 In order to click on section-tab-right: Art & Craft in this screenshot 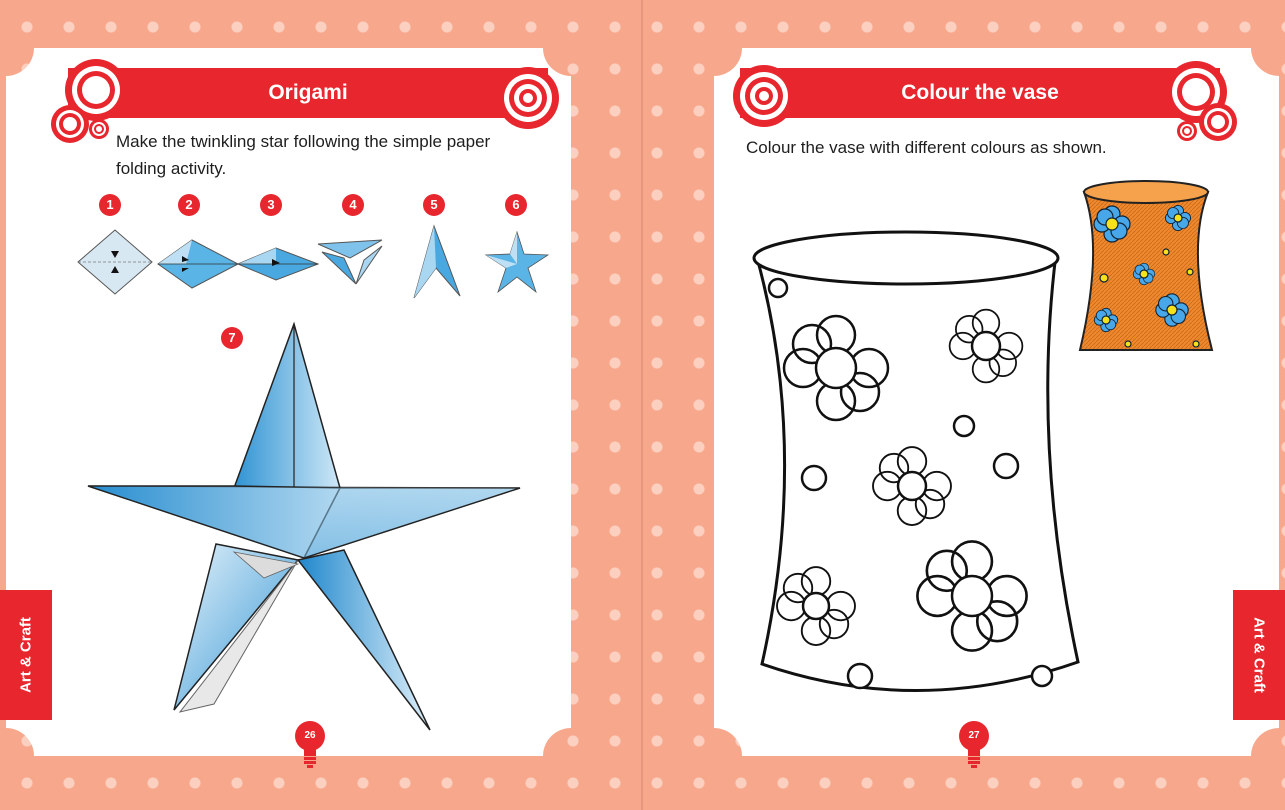, I will do `click(1259, 655)`.